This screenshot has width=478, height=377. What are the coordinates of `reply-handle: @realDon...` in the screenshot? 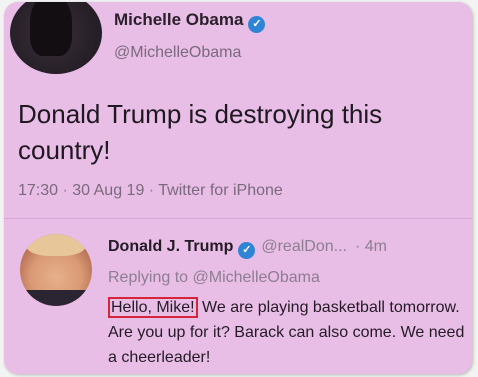 It's located at (304, 246).